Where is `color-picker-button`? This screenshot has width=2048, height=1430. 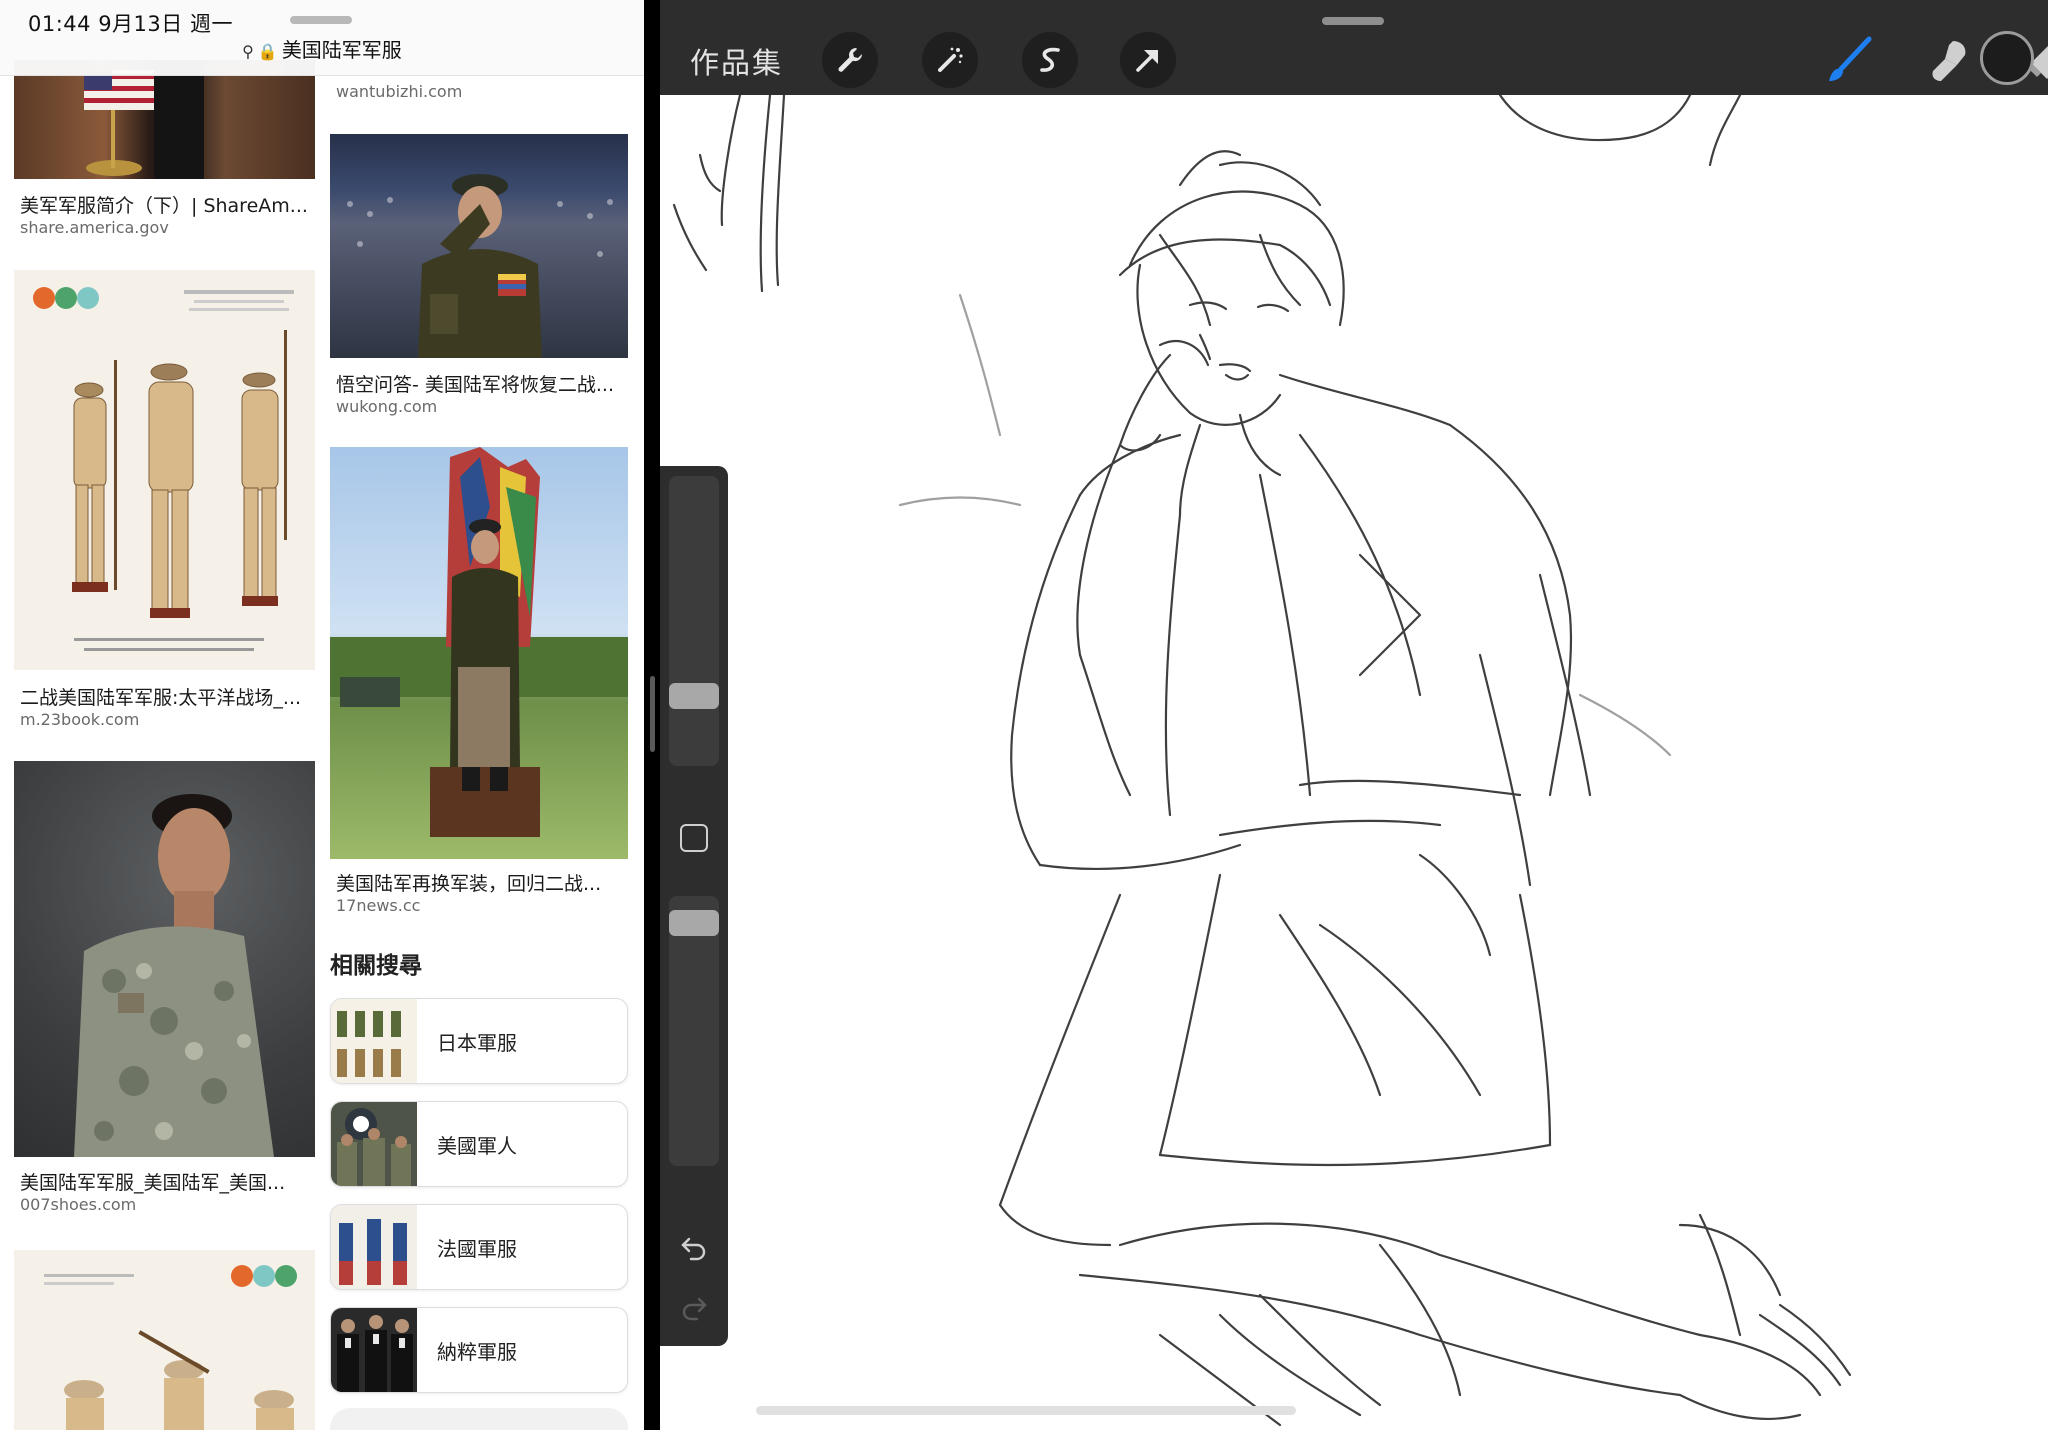
color-picker-button is located at coordinates (2007, 58).